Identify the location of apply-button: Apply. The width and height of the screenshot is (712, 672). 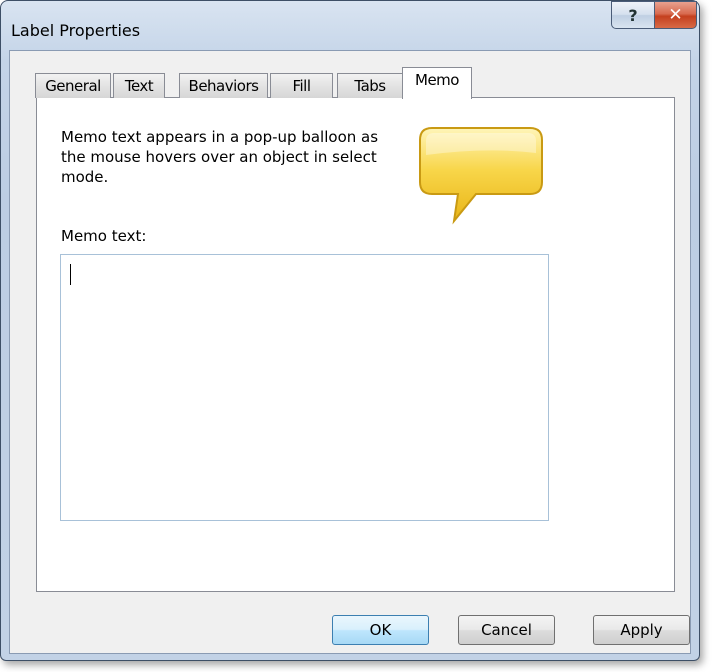
(641, 630).